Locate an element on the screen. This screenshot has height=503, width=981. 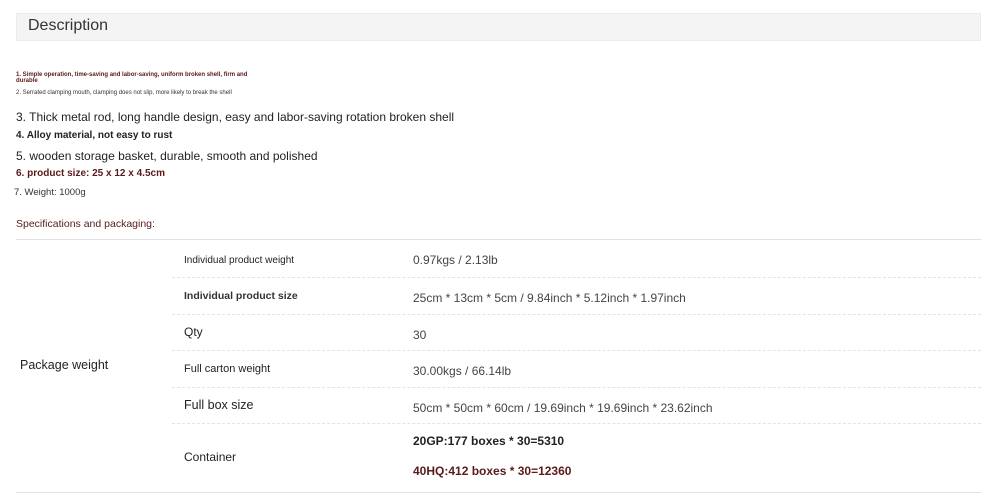
feature-item: 7. Weight: 1000g is located at coordinates (50, 192).